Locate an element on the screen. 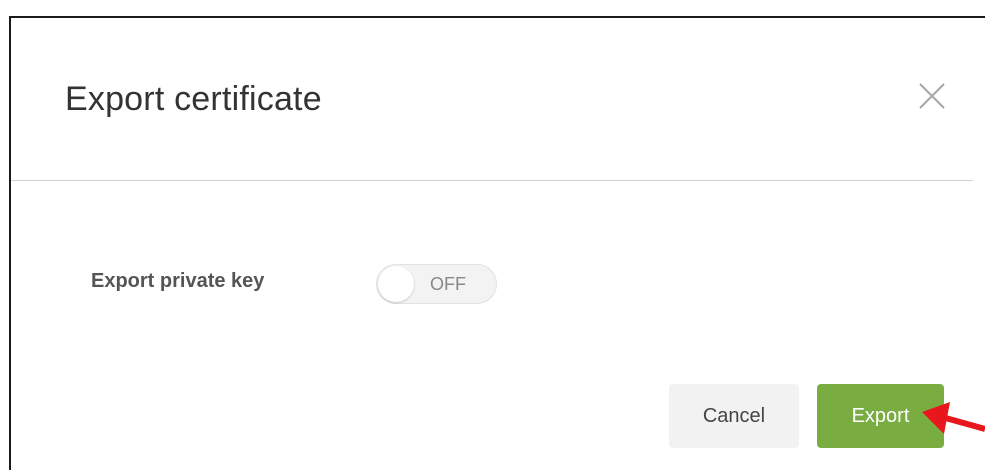 The height and width of the screenshot is (470, 985). toggle-knob is located at coordinates (396, 284).